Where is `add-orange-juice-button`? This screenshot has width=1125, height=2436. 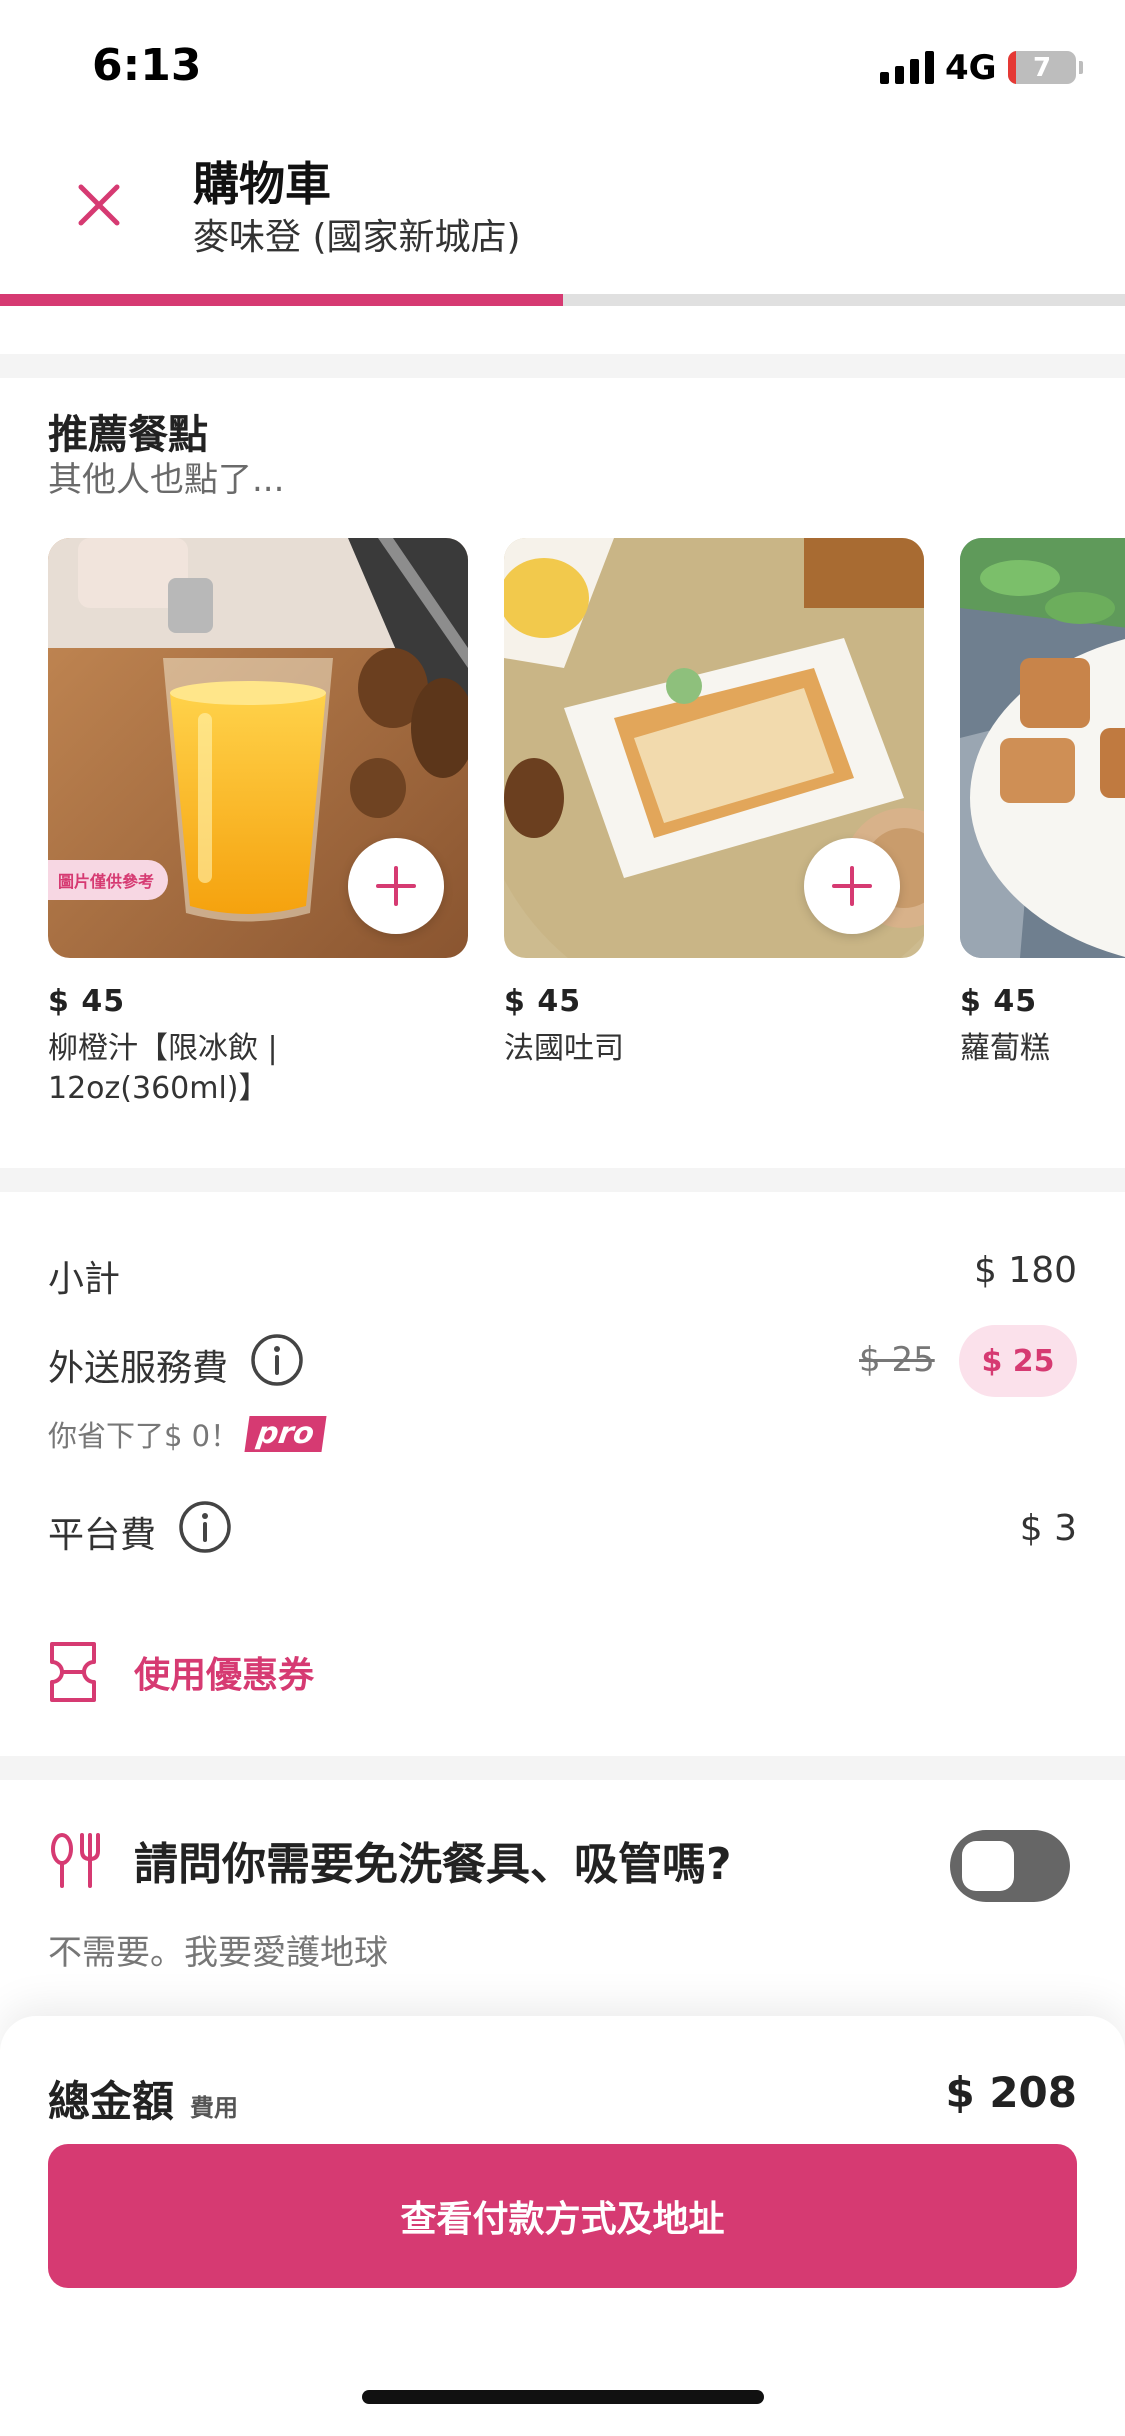
add-orange-juice-button is located at coordinates (396, 886).